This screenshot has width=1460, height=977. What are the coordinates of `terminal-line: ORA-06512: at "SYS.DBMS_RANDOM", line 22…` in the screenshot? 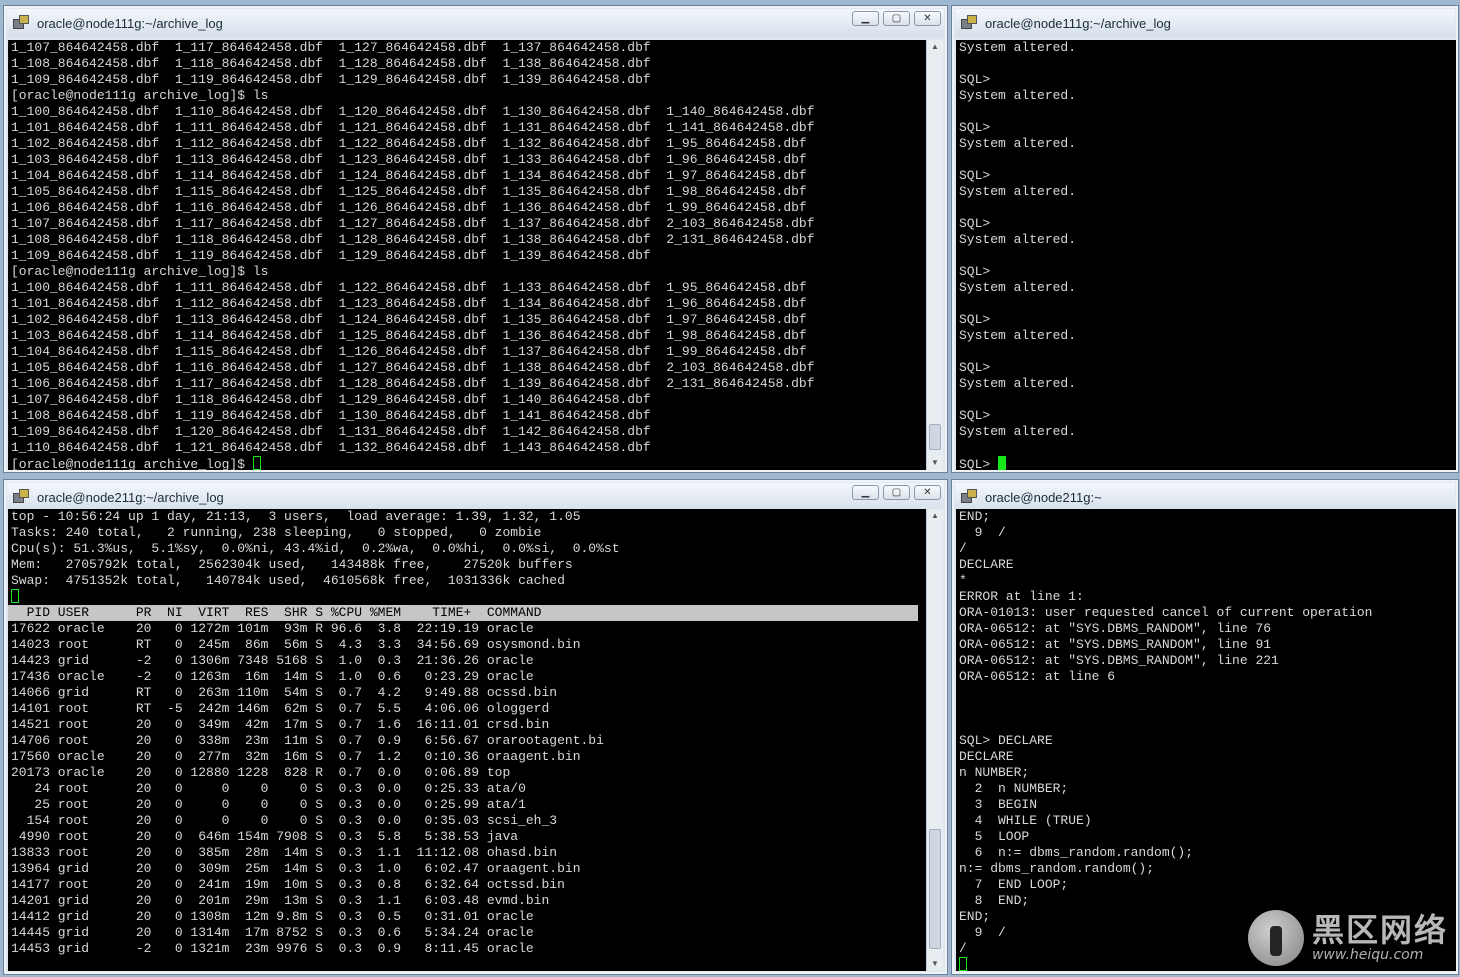 It's located at (1119, 660).